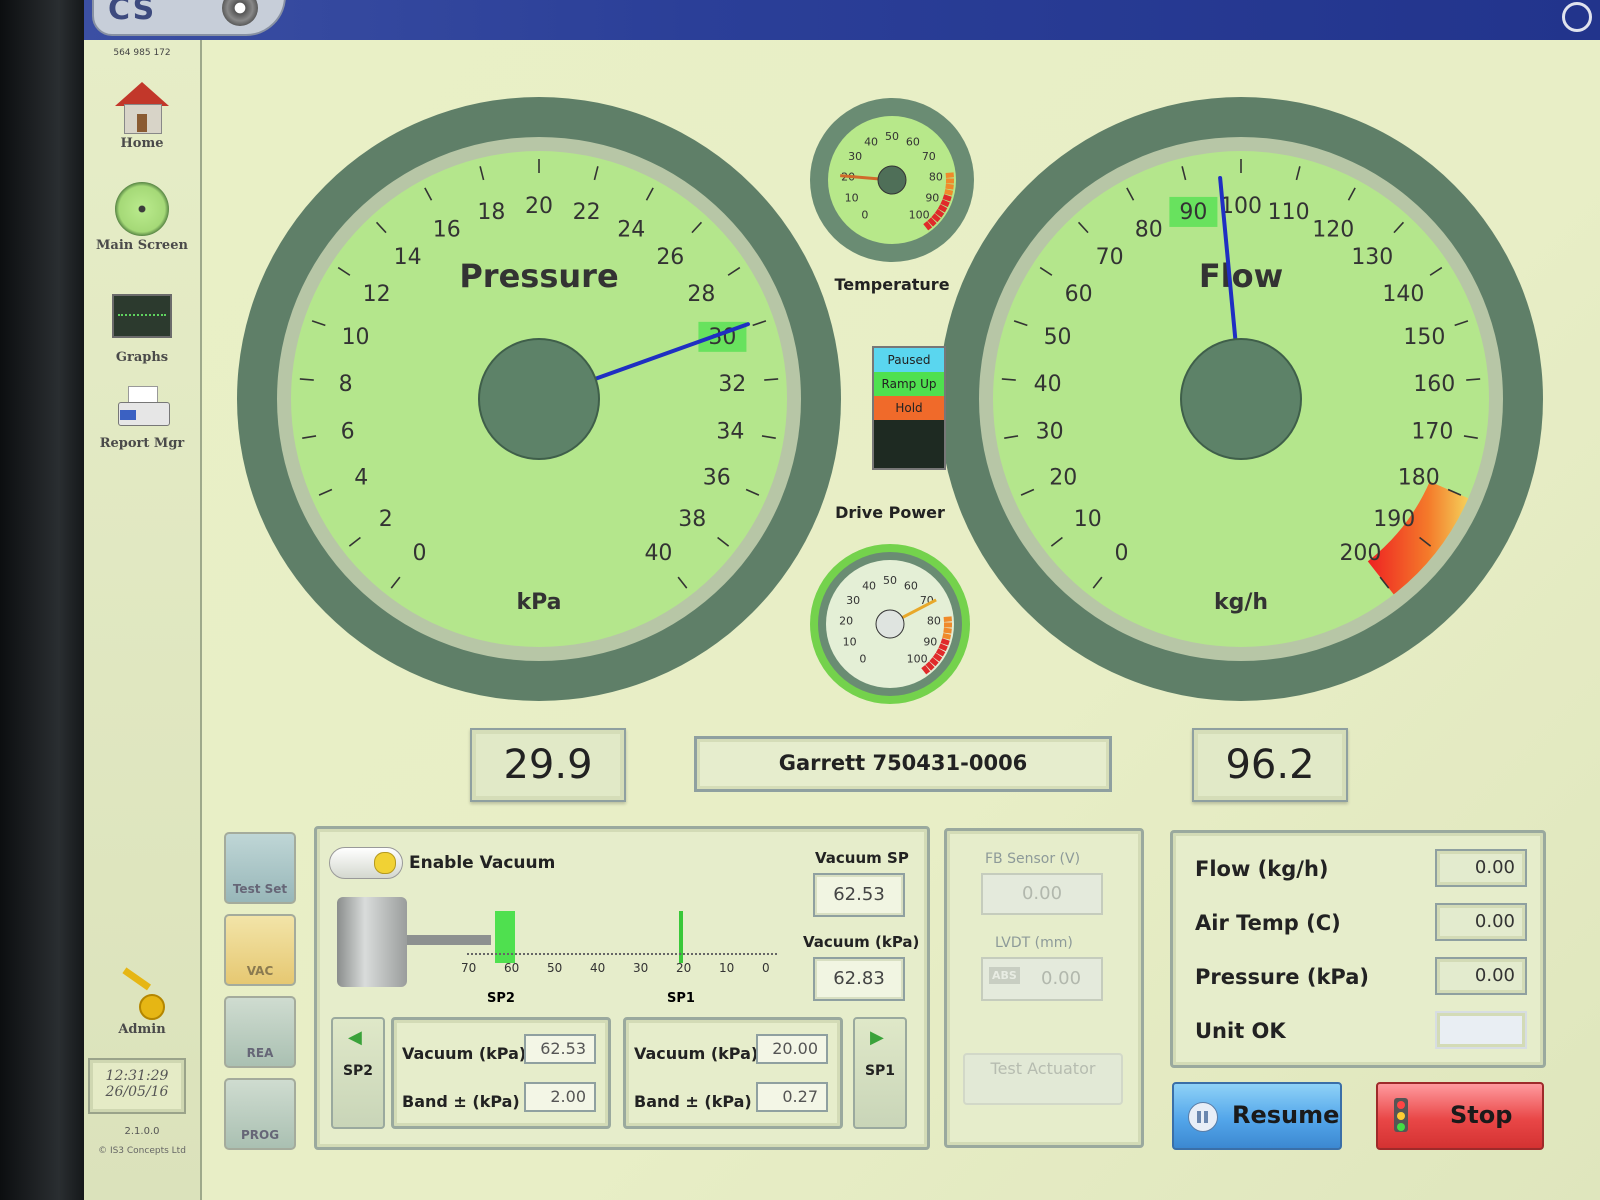 The width and height of the screenshot is (1600, 1200). I want to click on key-icon, so click(142, 993).